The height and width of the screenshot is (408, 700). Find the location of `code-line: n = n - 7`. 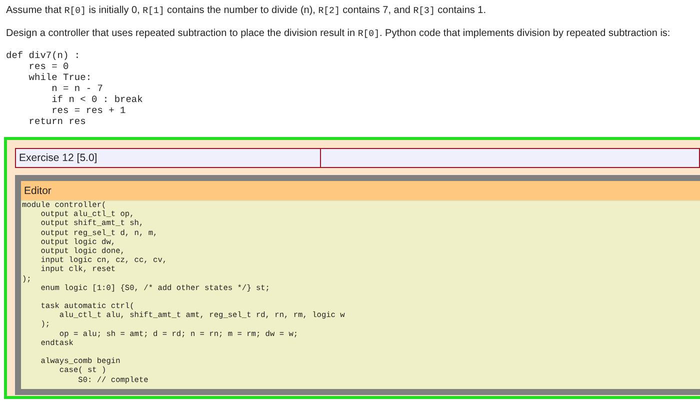

code-line: n = n - 7 is located at coordinates (77, 88).